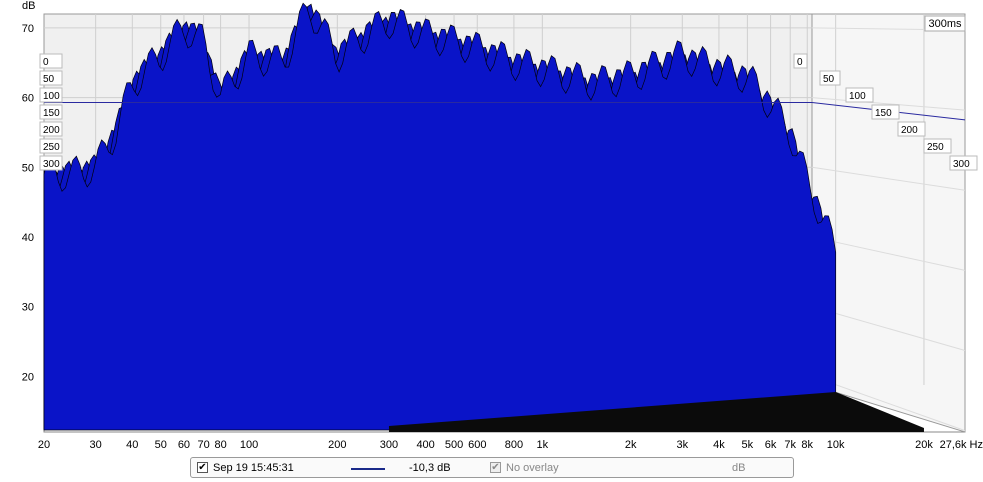  Describe the element at coordinates (719, 445) in the screenshot. I see `x-tick-label: 4k` at that location.